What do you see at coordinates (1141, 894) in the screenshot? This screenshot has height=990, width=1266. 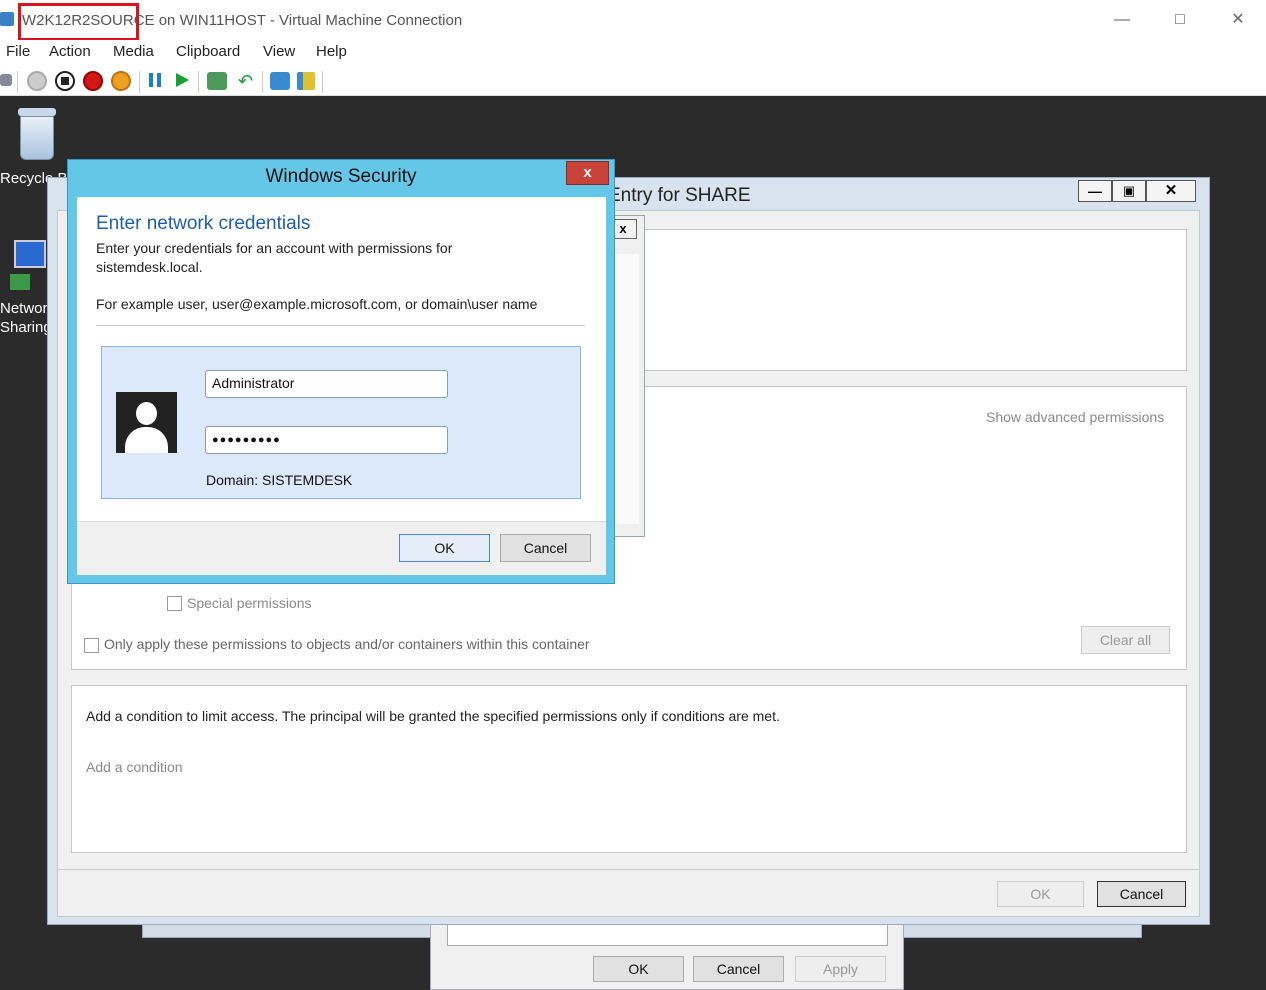 I see `perm-cancel-button: Cancel` at bounding box center [1141, 894].